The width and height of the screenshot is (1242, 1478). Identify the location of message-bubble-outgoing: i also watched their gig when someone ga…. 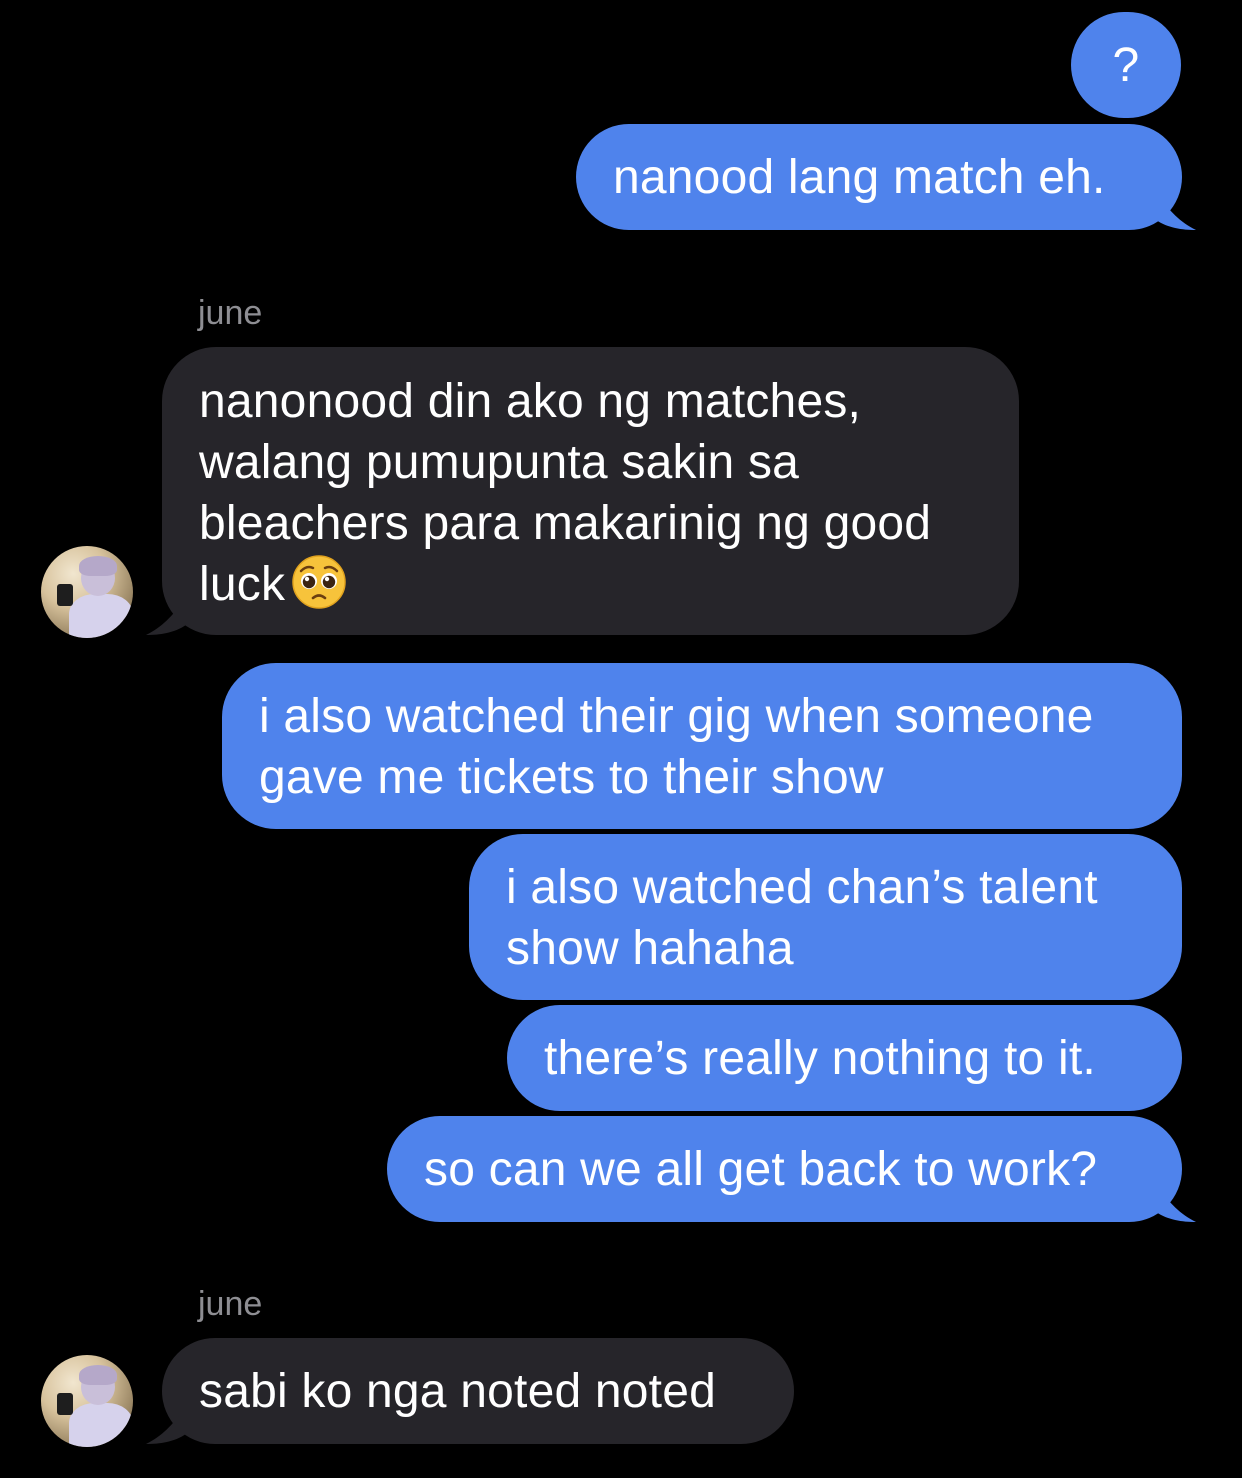
(702, 746).